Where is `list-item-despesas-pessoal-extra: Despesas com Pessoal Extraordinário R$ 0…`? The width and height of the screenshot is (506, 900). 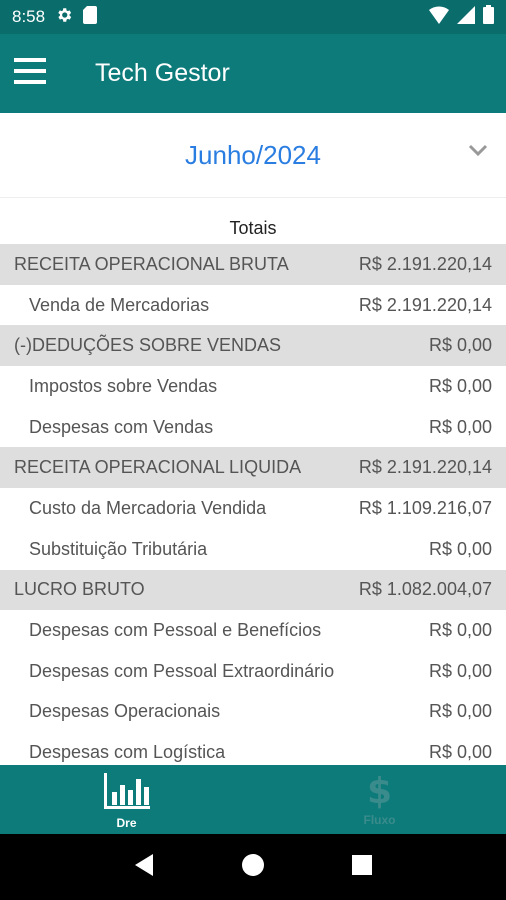
list-item-despesas-pessoal-extra: Despesas com Pessoal Extraordinário R$ 0… is located at coordinates (253, 671).